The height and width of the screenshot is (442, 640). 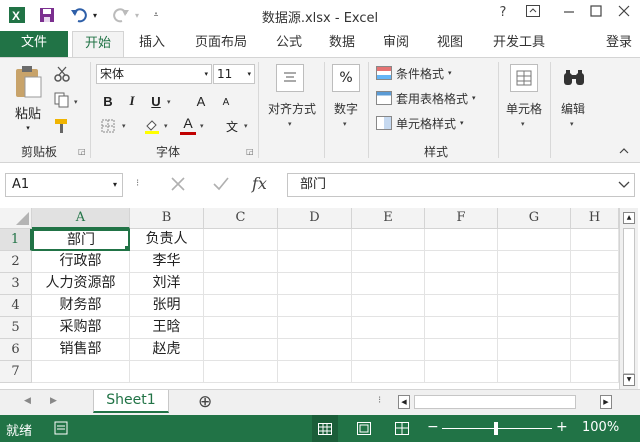 What do you see at coordinates (534, 218) in the screenshot?
I see `column-header-g: G` at bounding box center [534, 218].